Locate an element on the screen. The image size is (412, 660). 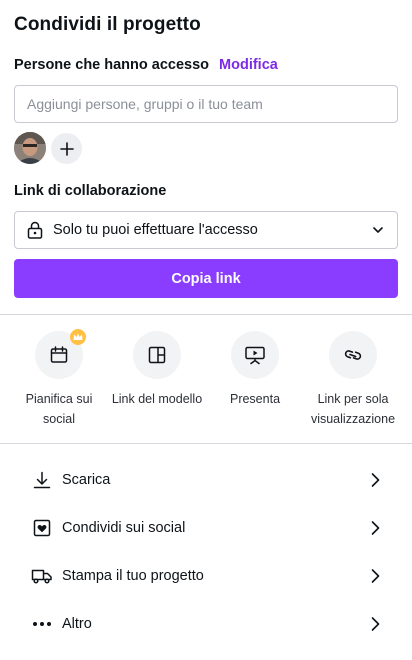
menu-item-more: Altro is located at coordinates (206, 624).